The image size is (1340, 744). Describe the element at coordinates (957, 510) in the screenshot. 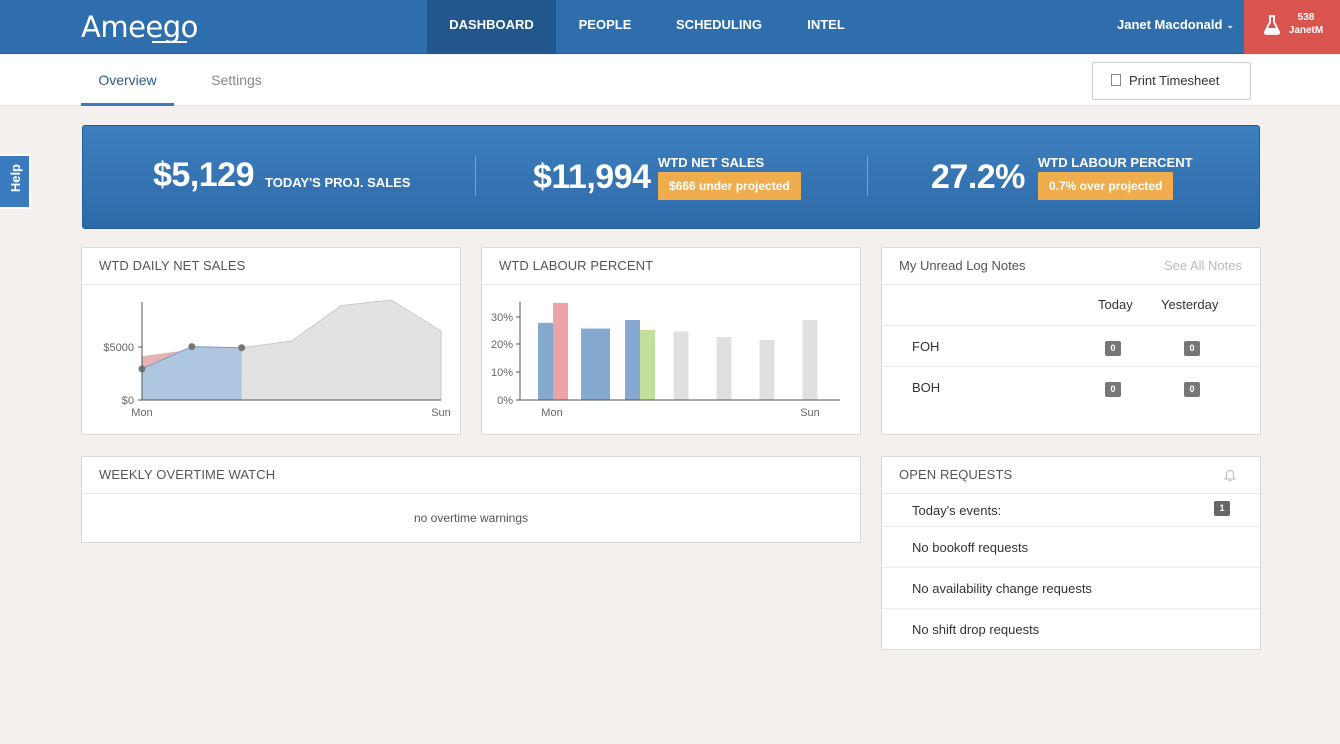

I see `todays-events-label: Today's events:` at that location.